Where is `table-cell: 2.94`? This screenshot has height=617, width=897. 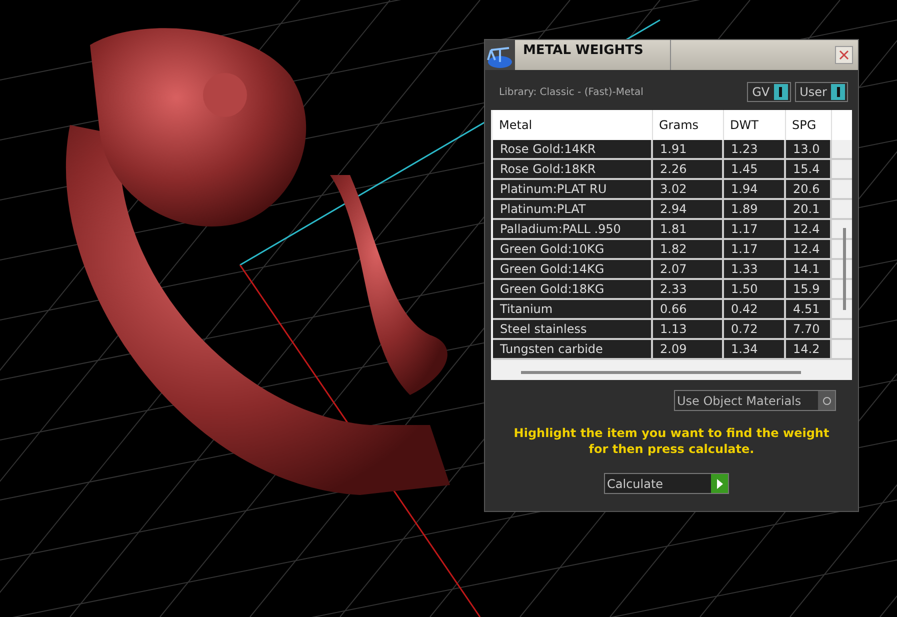 table-cell: 2.94 is located at coordinates (688, 209).